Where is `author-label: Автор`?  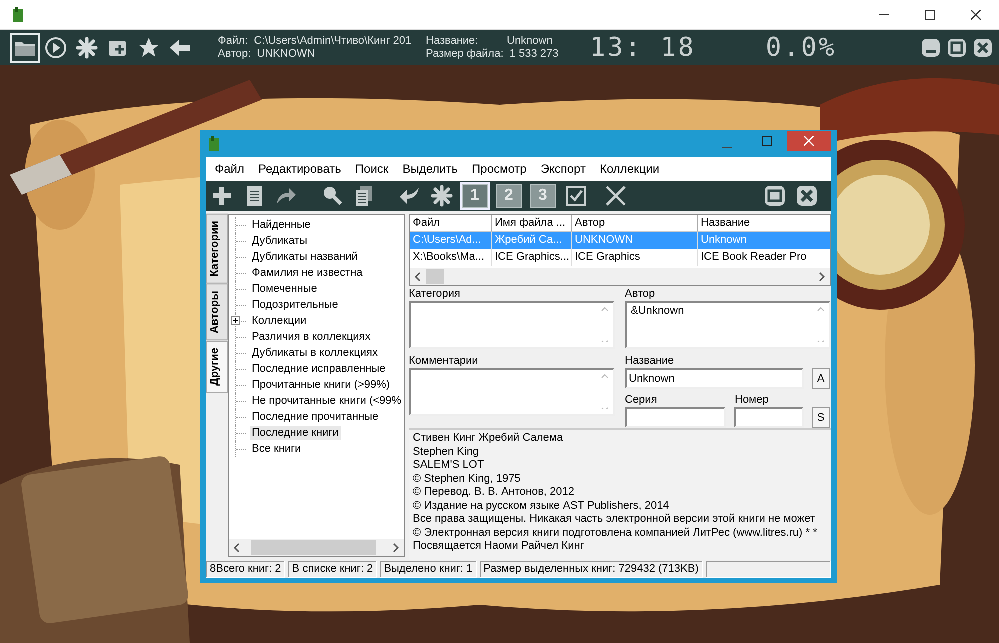
author-label: Автор is located at coordinates (640, 294).